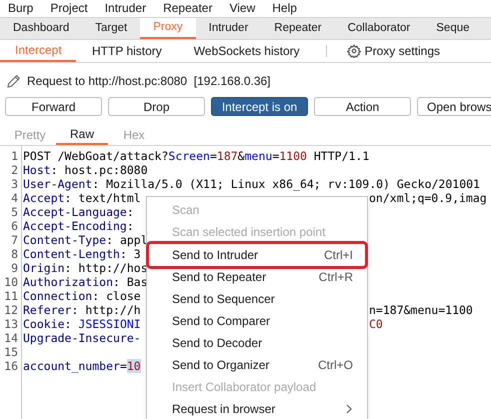 The width and height of the screenshot is (491, 419). What do you see at coordinates (11, 296) in the screenshot?
I see `line-number: 11` at bounding box center [11, 296].